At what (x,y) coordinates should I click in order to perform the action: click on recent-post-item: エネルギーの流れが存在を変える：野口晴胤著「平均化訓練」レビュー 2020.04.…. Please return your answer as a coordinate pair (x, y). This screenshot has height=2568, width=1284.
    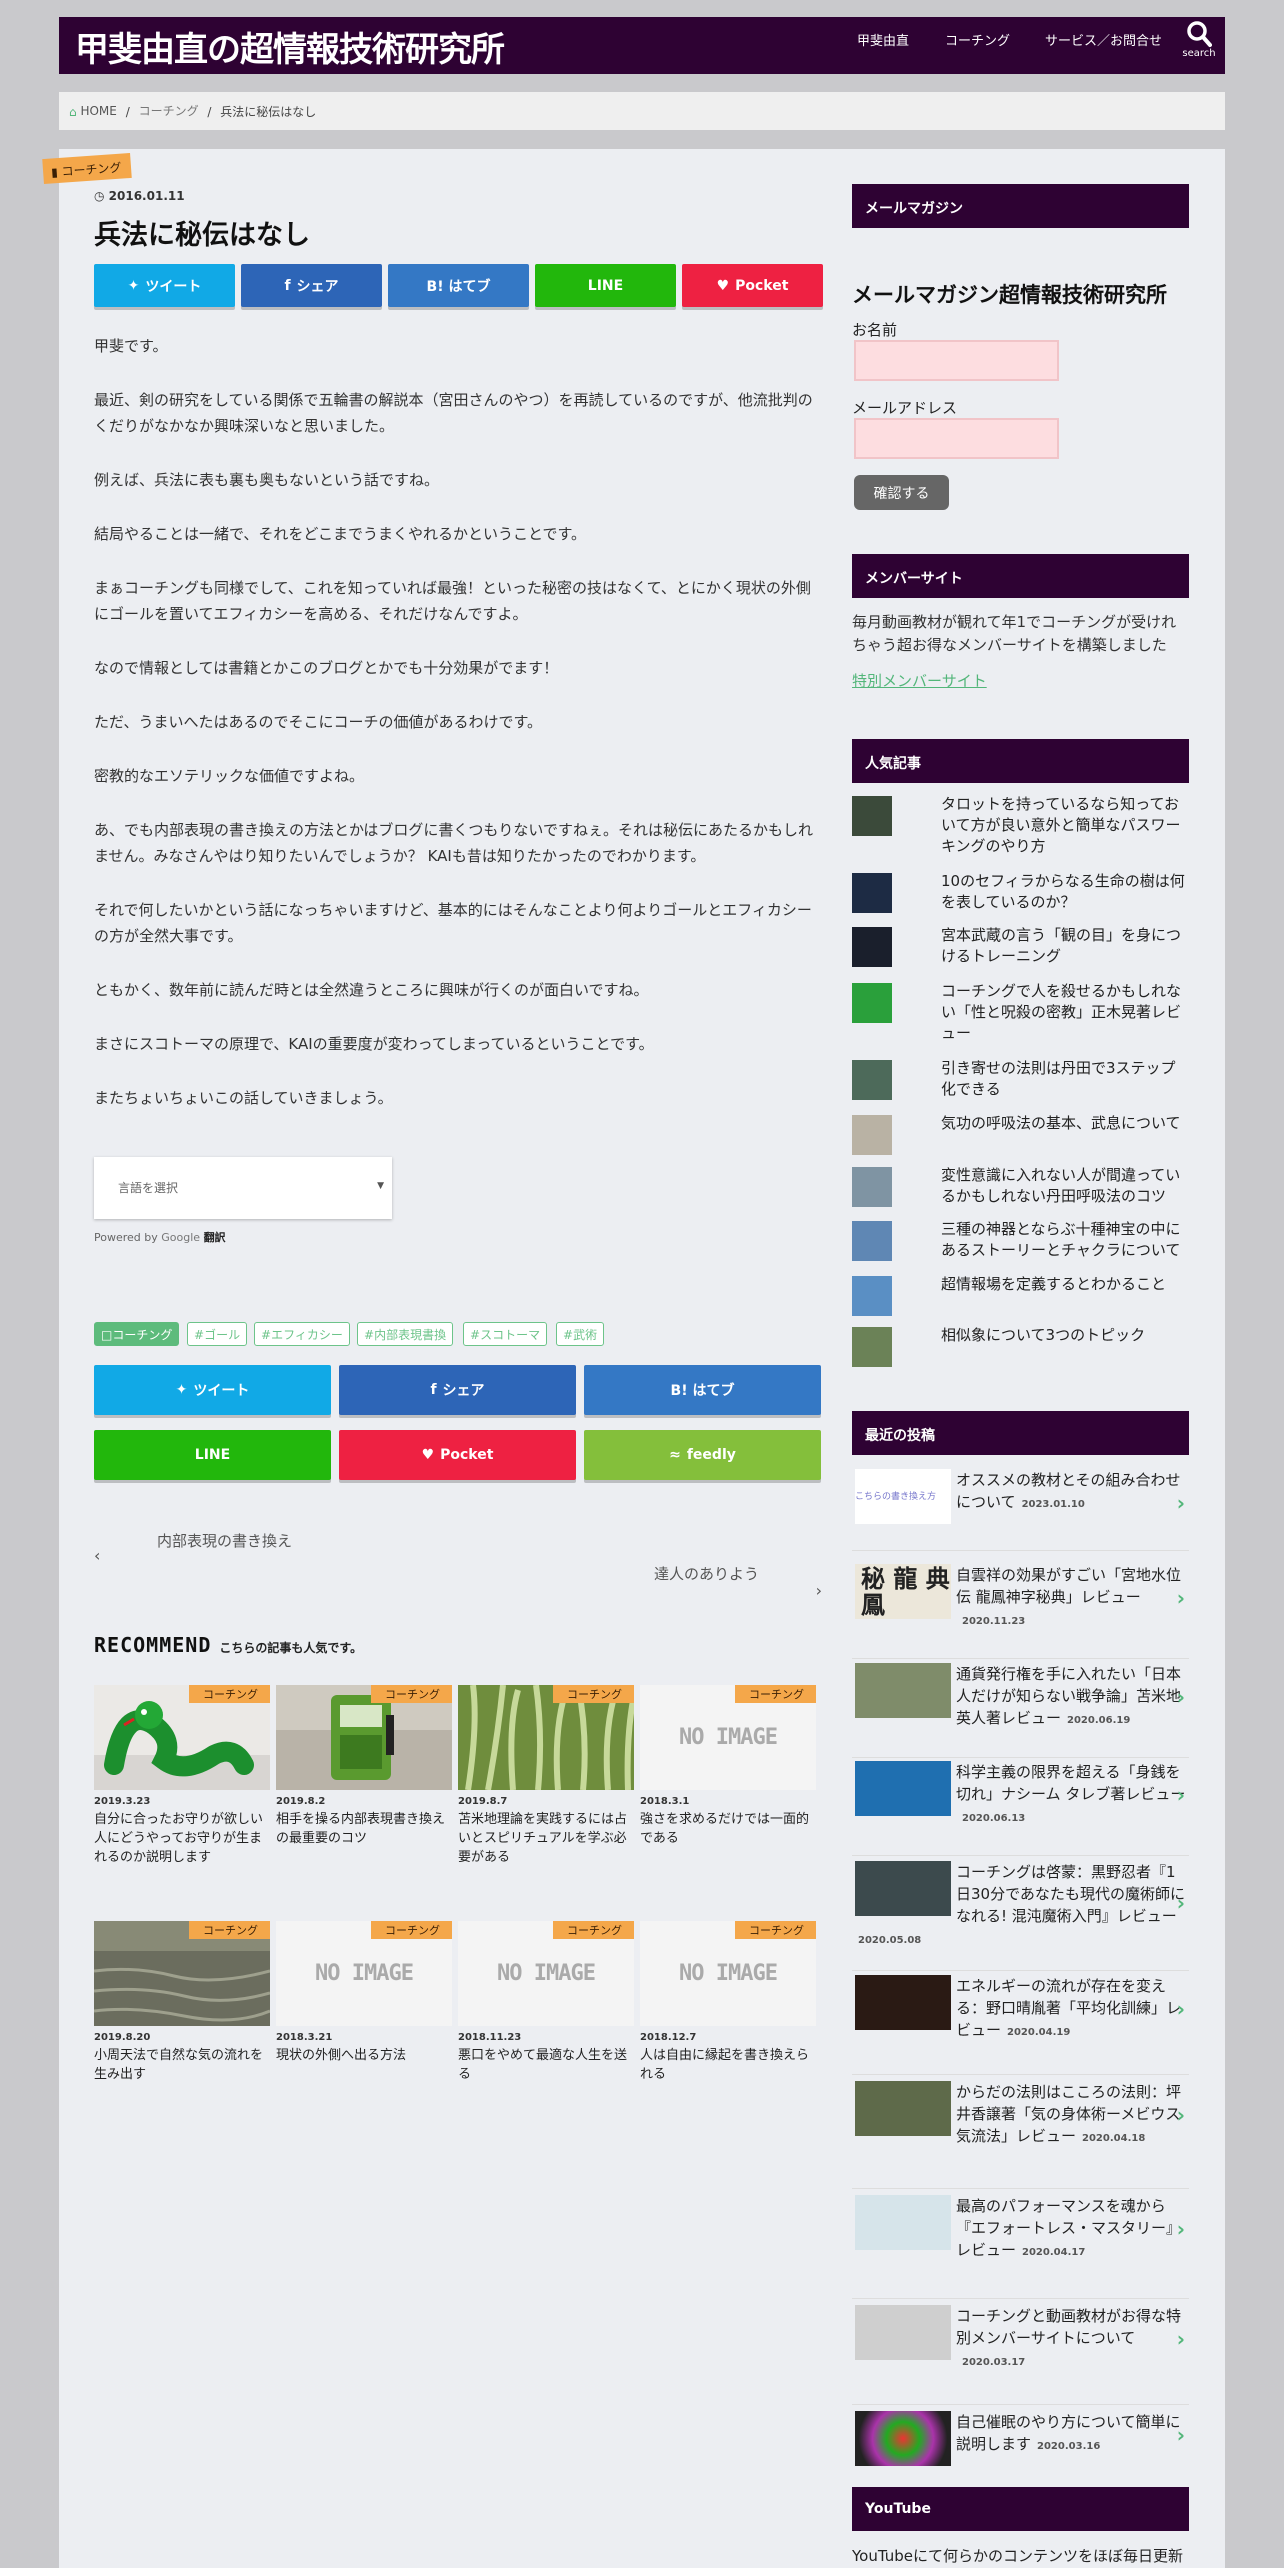
    Looking at the image, I should click on (1020, 2025).